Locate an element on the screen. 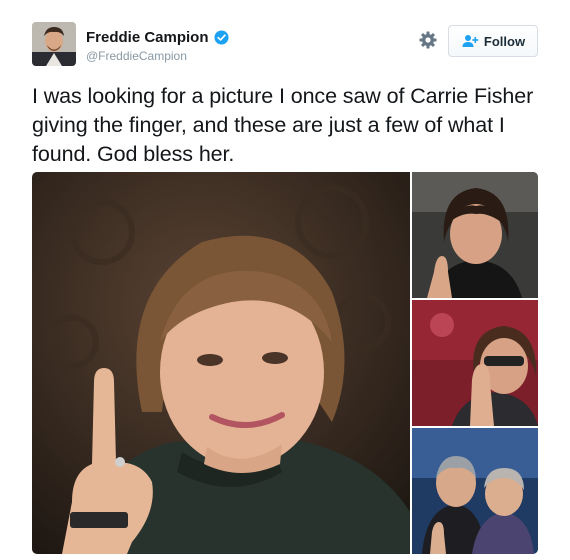  tweet-header: Freddie Campion @FreddieCampion Follow is located at coordinates (285, 46).